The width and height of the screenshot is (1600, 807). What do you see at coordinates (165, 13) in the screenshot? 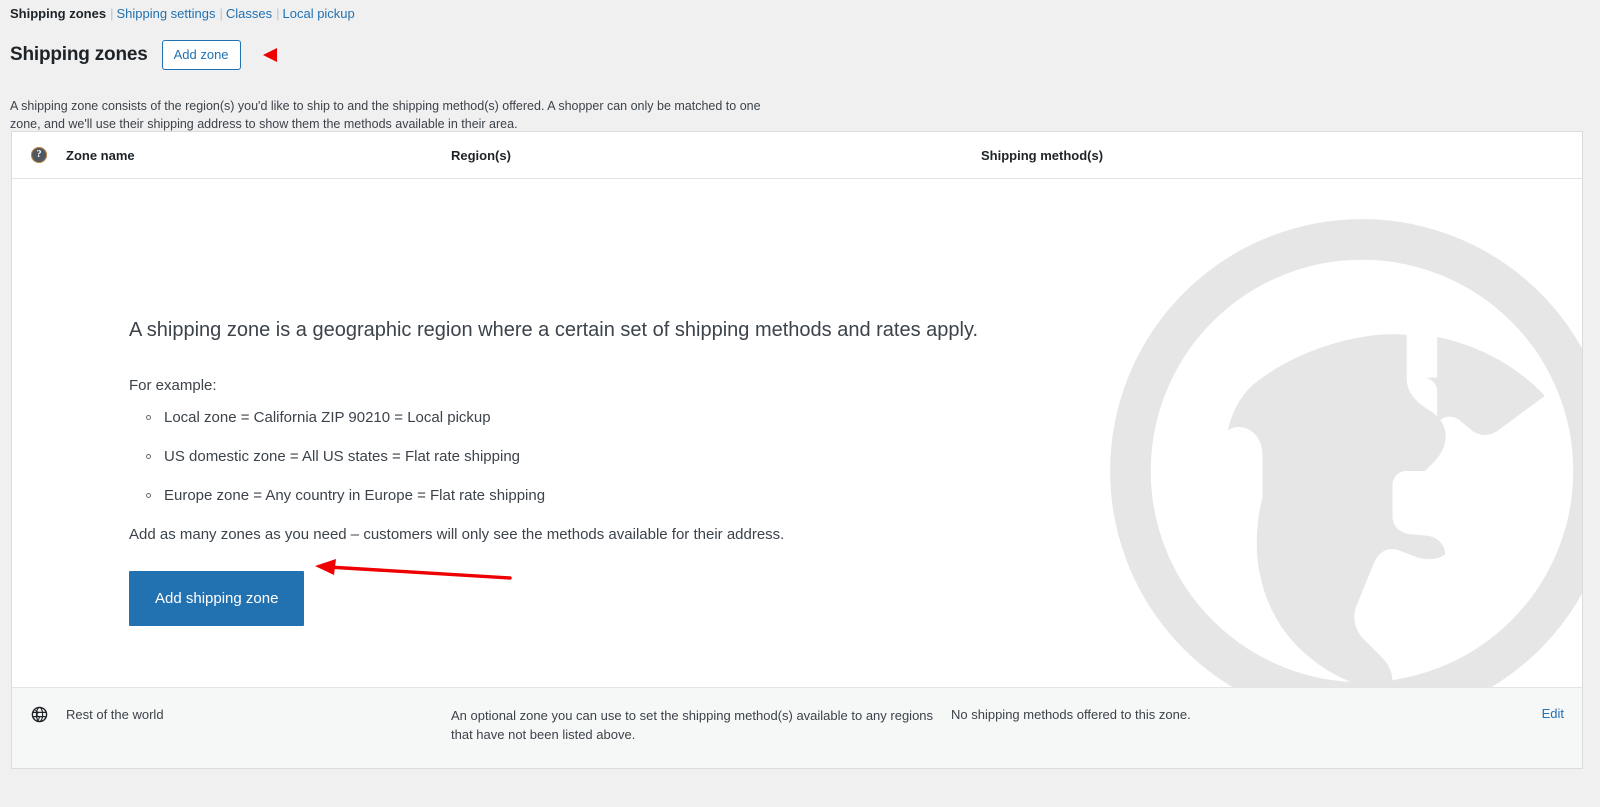
I see `subnav-item-shipping-settings: Shipping settings` at bounding box center [165, 13].